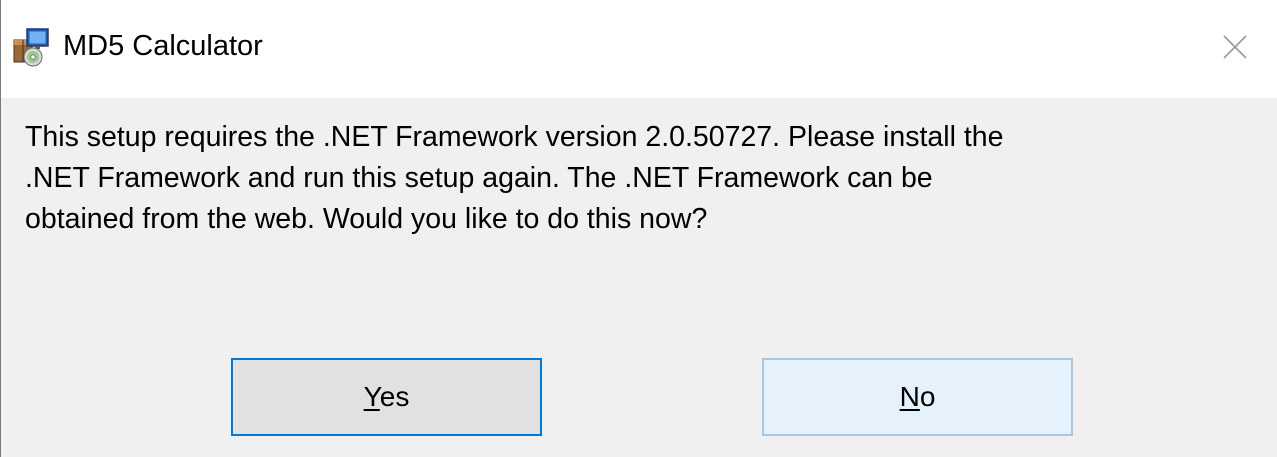 The image size is (1277, 457). Describe the element at coordinates (163, 46) in the screenshot. I see `window-title: MD5 Calculator` at that location.